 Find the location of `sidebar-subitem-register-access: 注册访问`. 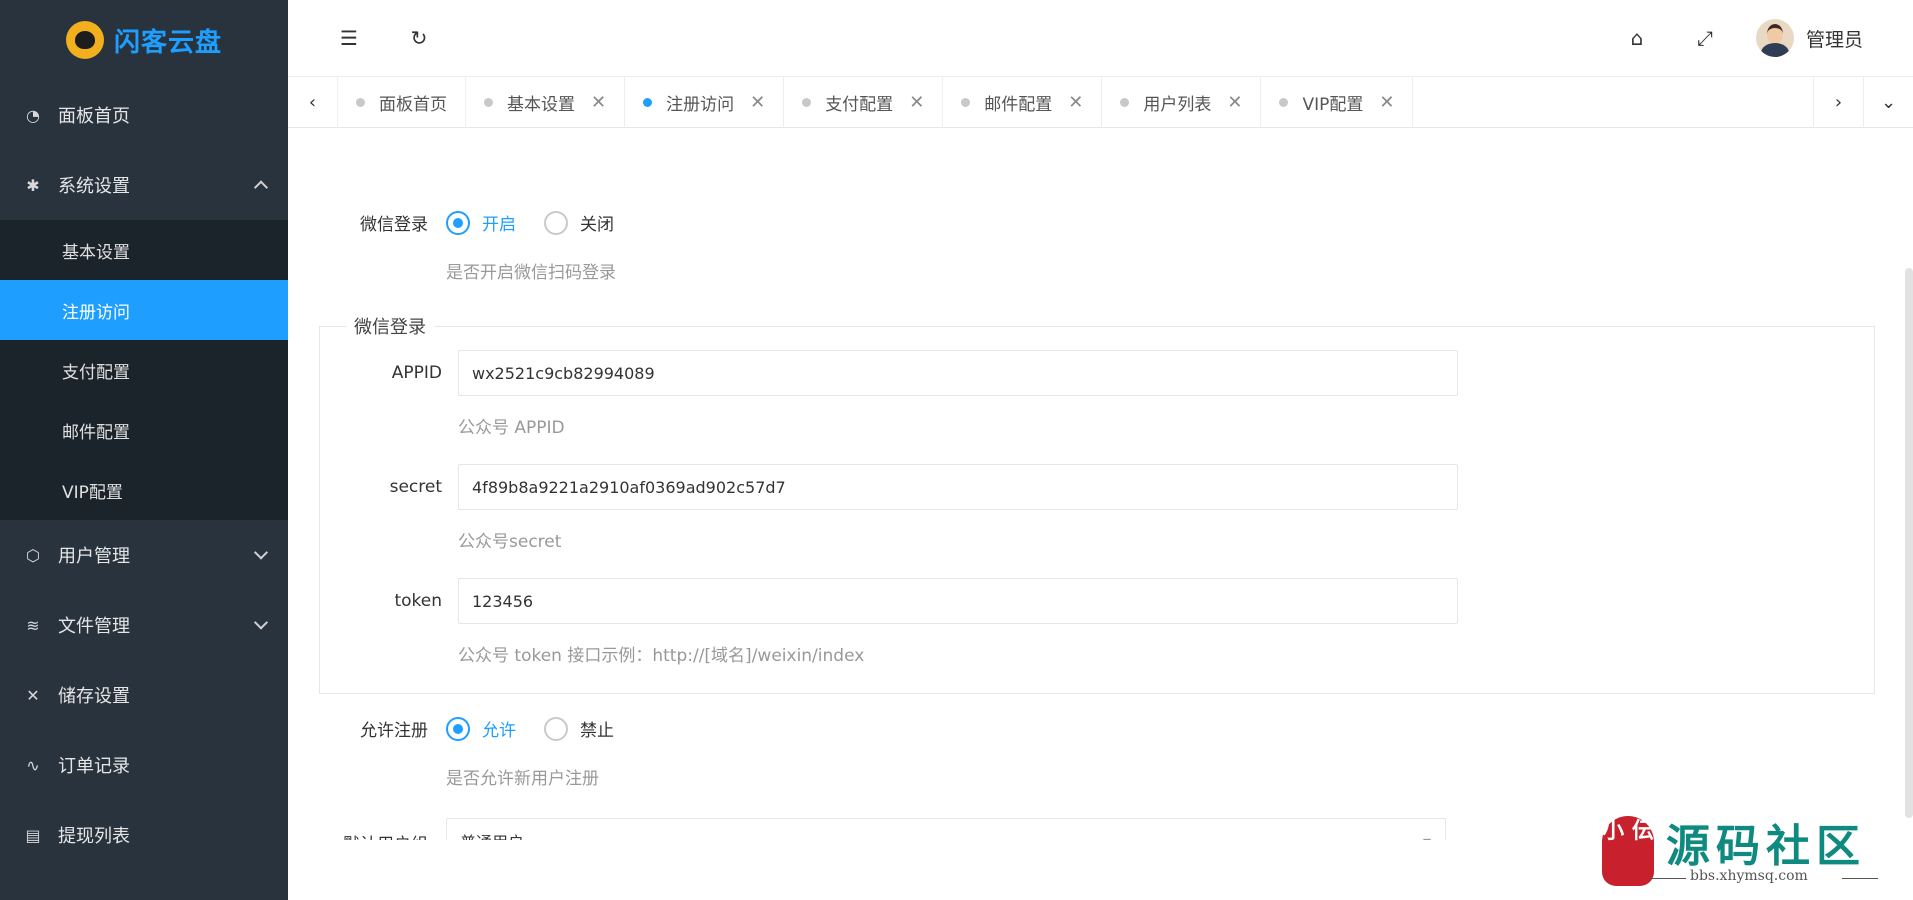

sidebar-subitem-register-access: 注册访问 is located at coordinates (144, 310).